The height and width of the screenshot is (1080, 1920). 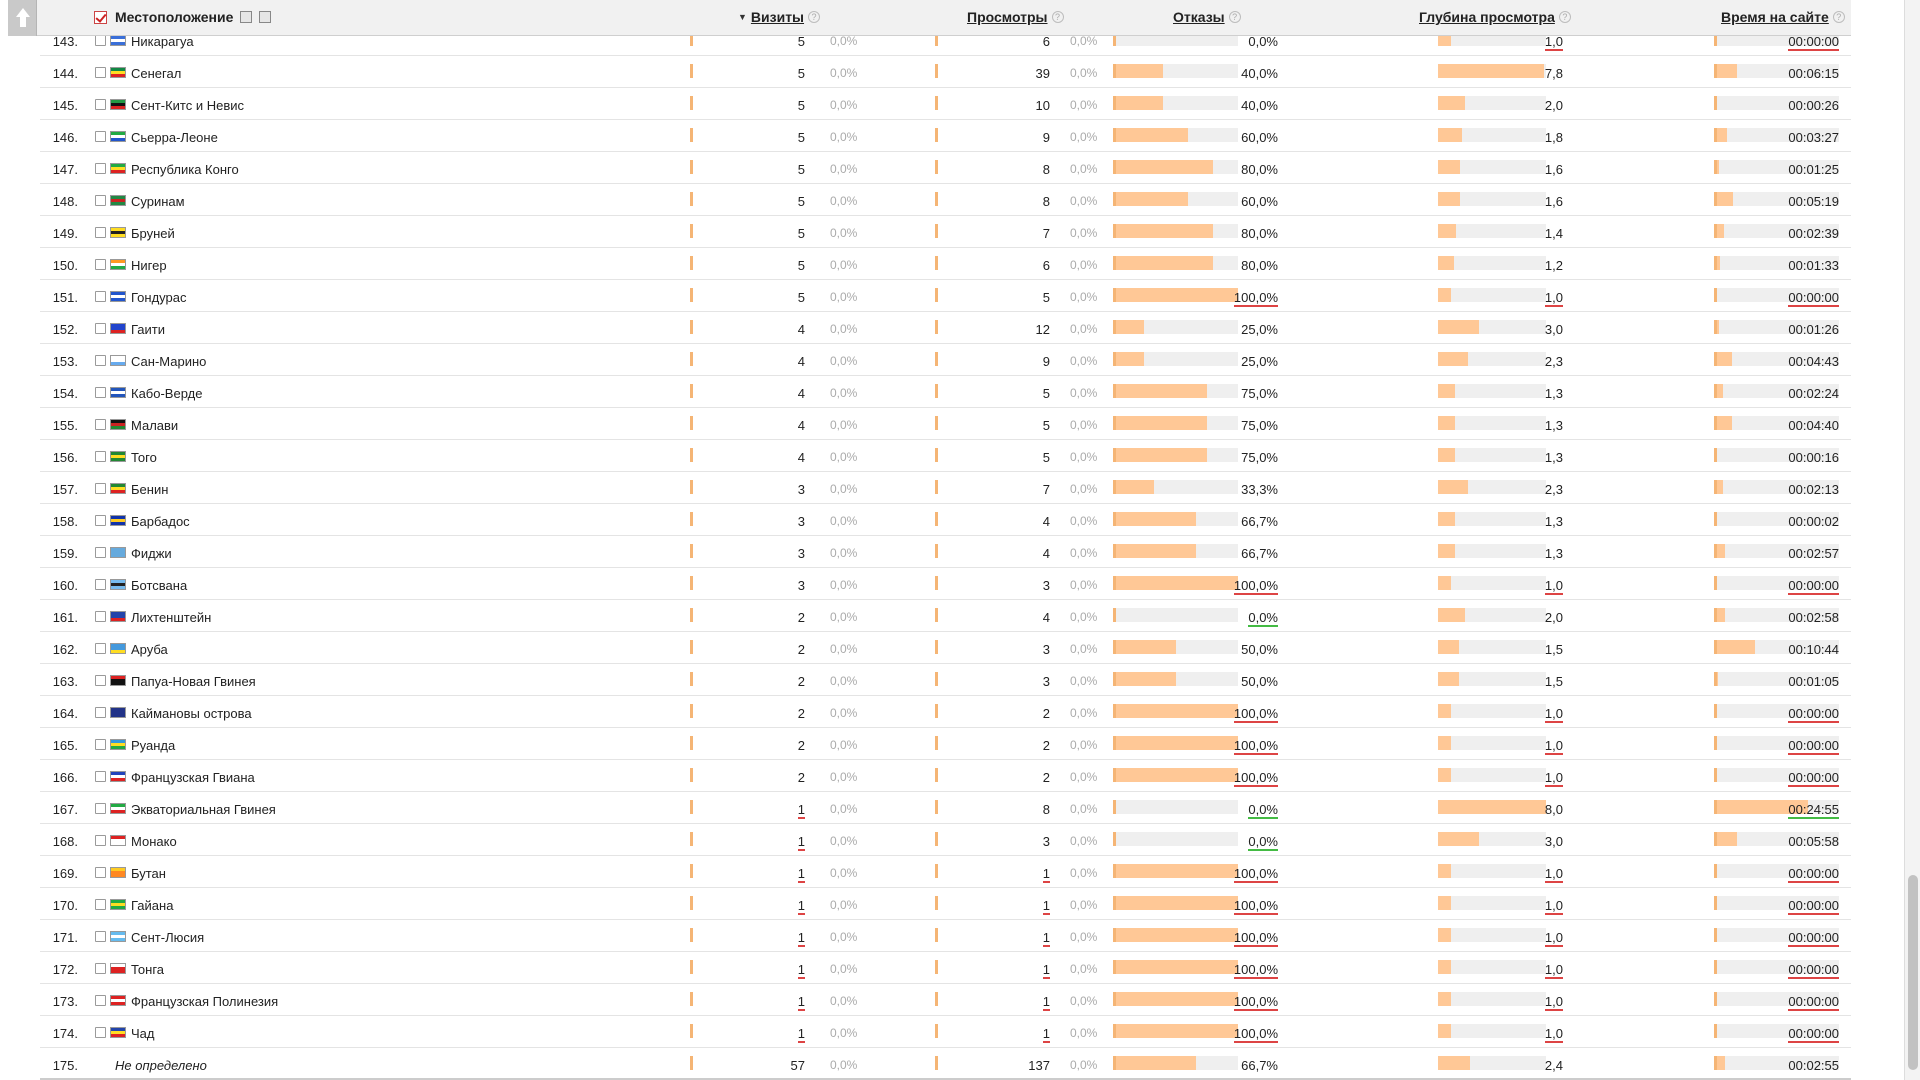 What do you see at coordinates (945, 904) in the screenshot?
I see `table-row: 170. Гайана 1 0,0% 1 0,0% 100,0% 1,0 00:00:00` at bounding box center [945, 904].